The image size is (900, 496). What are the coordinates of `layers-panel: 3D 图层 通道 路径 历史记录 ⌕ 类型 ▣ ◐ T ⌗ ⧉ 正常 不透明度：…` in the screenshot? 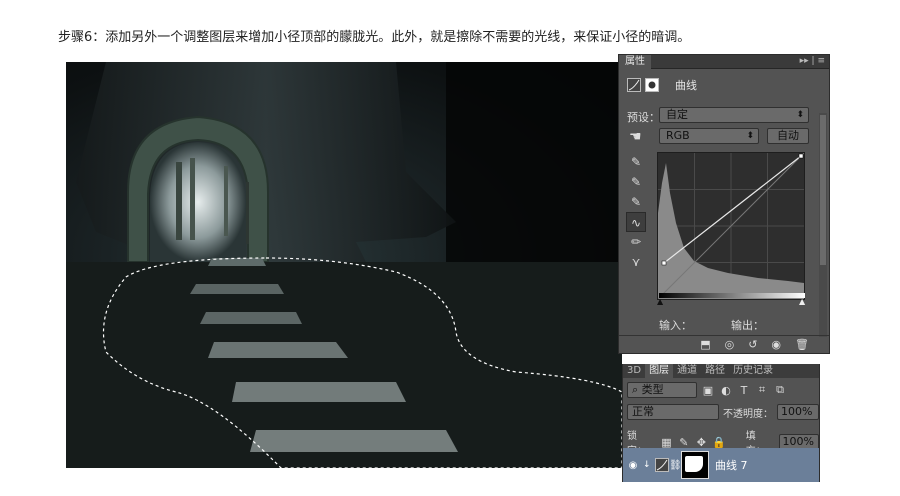 It's located at (721, 423).